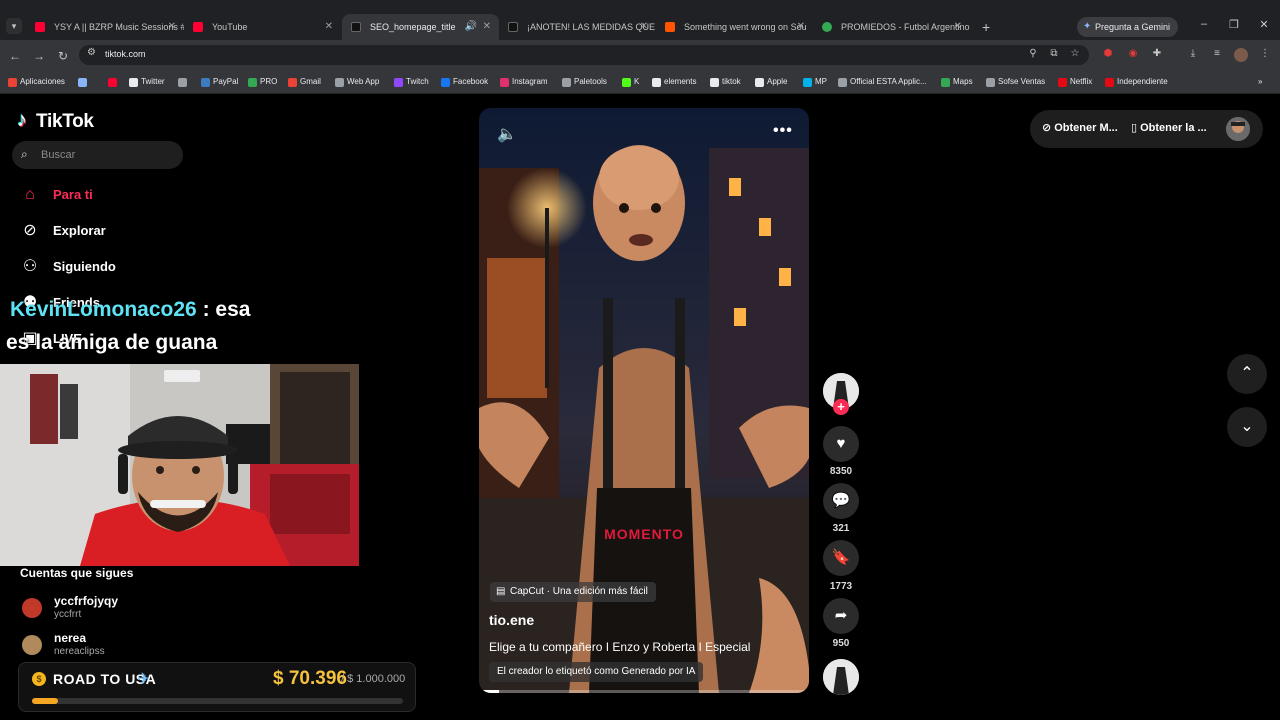 This screenshot has height=720, width=1280. What do you see at coordinates (86, 601) in the screenshot?
I see `account-name: yccfrfojyqy` at bounding box center [86, 601].